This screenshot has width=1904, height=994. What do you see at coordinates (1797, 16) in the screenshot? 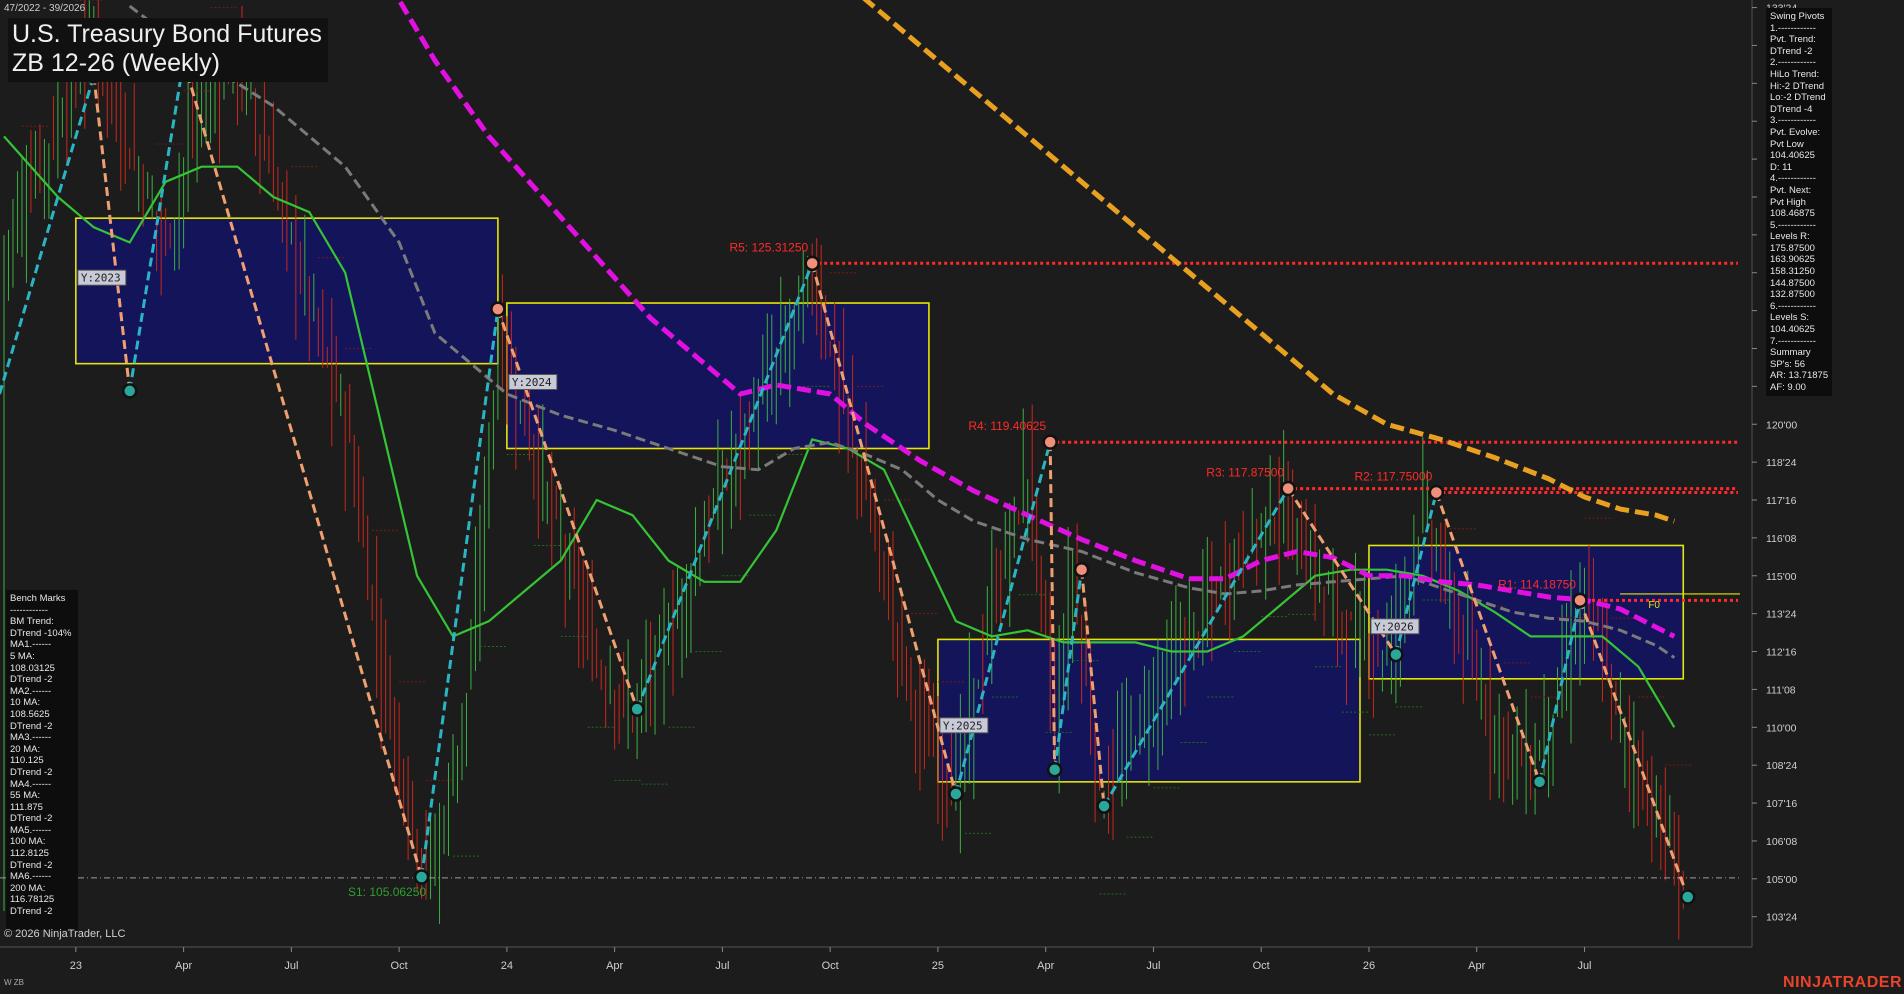
I see `panel-line: Swing Pivots` at bounding box center [1797, 16].